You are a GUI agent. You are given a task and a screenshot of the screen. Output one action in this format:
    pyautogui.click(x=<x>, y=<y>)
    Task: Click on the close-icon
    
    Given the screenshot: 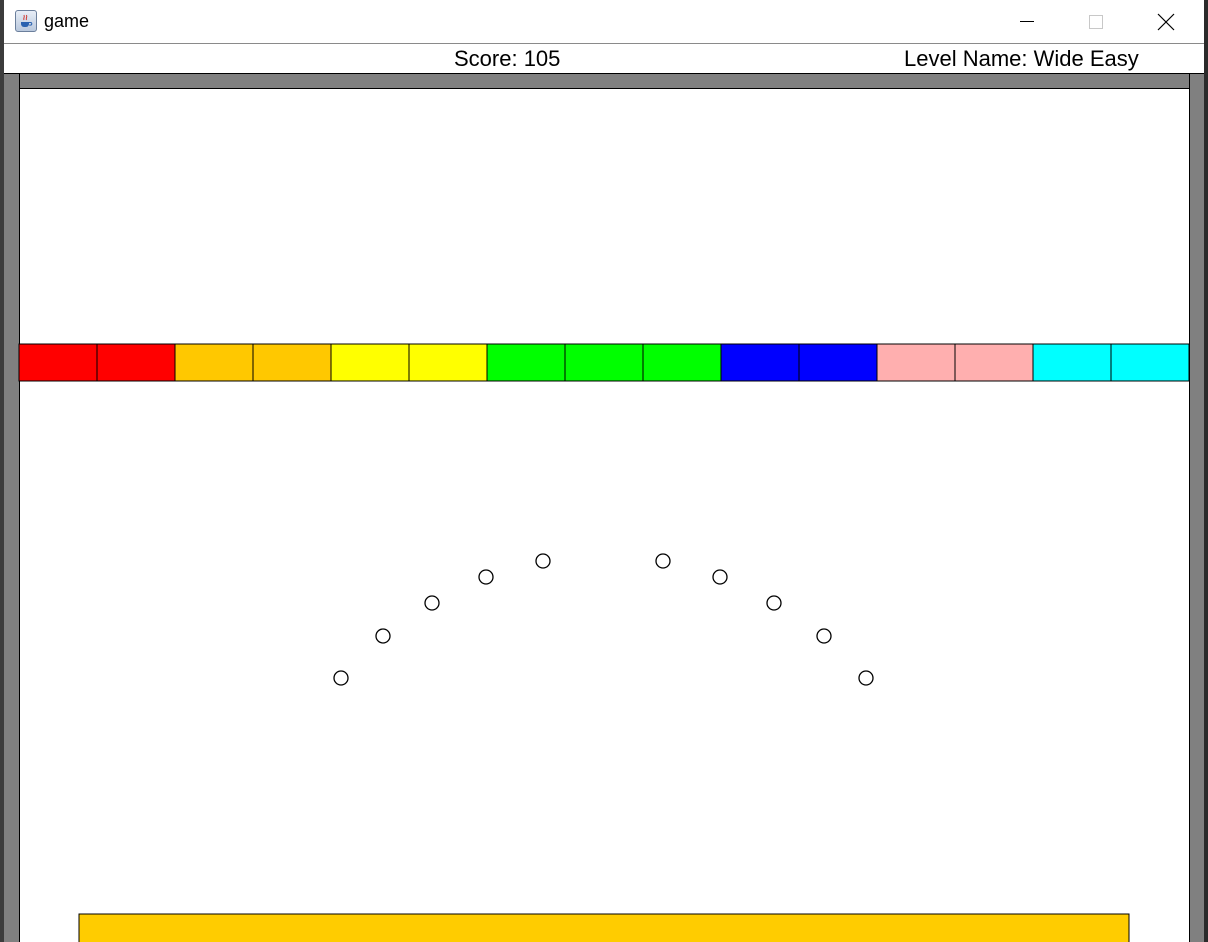 What is the action you would take?
    pyautogui.click(x=1166, y=22)
    